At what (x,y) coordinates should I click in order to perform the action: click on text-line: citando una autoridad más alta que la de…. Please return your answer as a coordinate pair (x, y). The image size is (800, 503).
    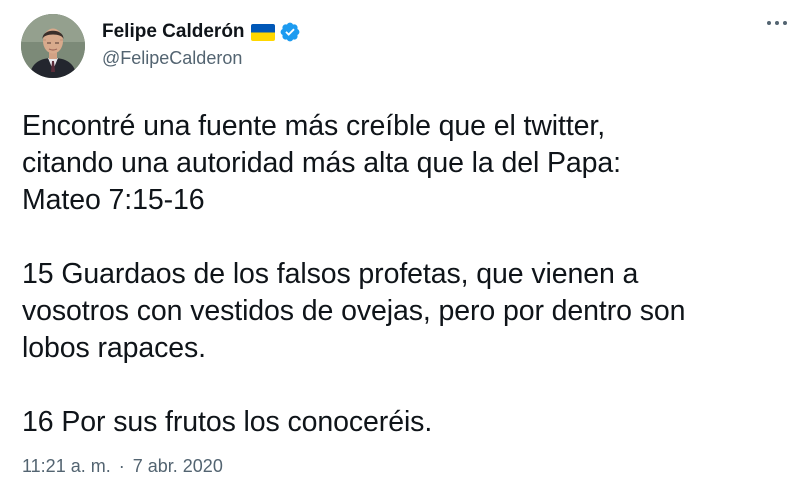
    Looking at the image, I should click on (321, 163).